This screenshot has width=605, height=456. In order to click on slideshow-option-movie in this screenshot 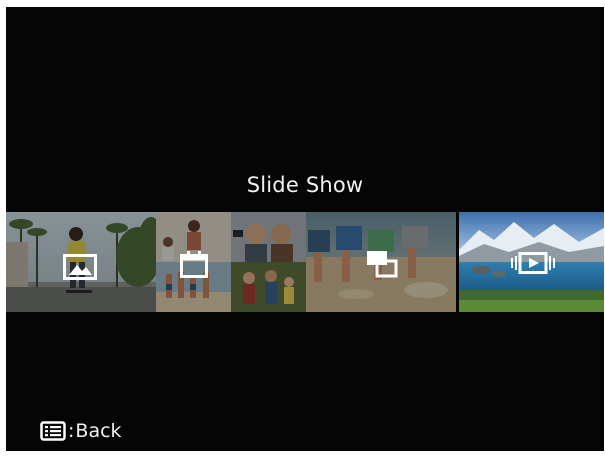, I will do `click(531, 262)`.